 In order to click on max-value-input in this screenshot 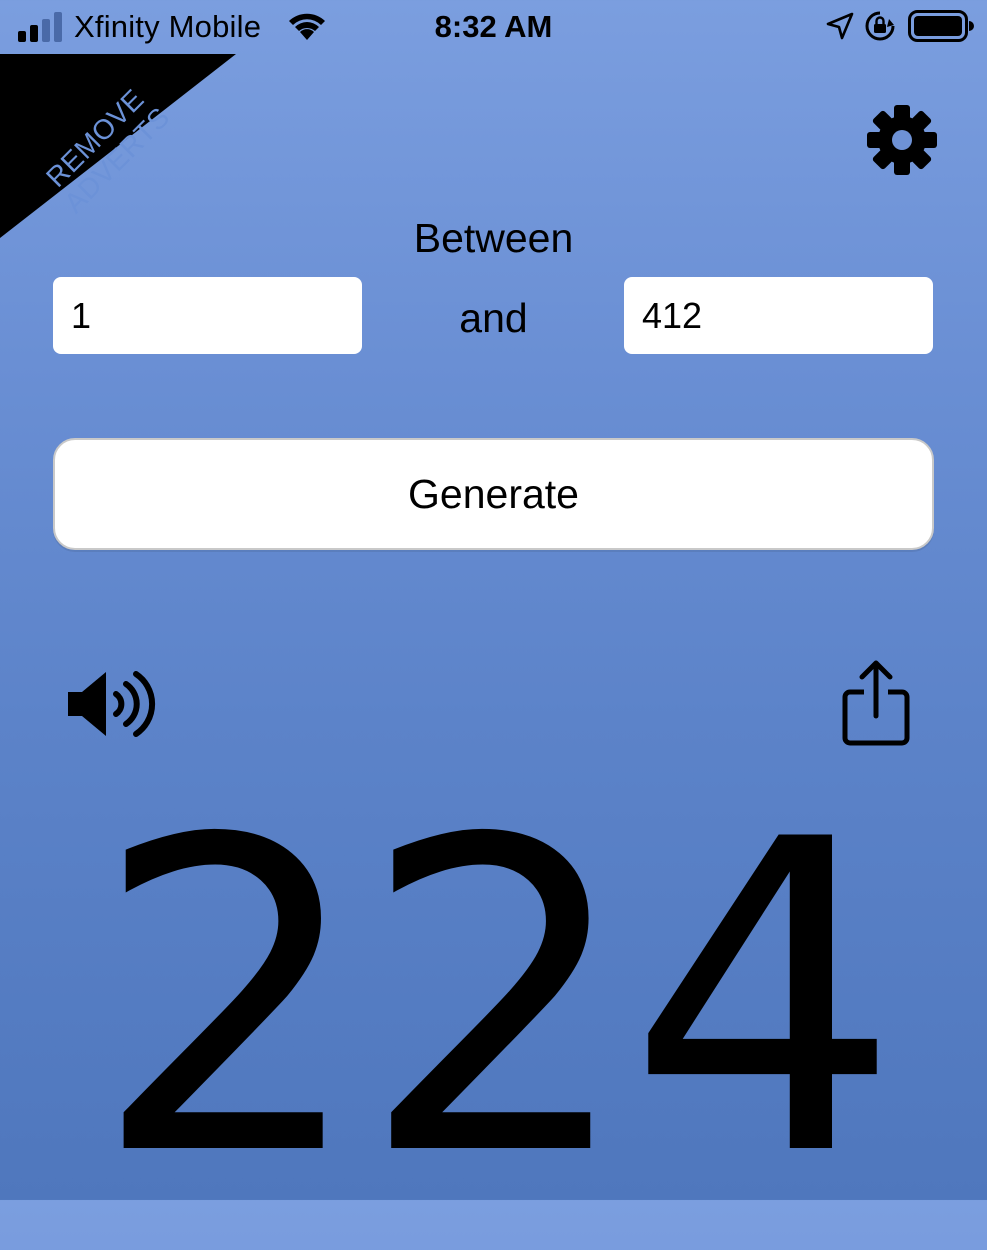, I will do `click(778, 315)`.